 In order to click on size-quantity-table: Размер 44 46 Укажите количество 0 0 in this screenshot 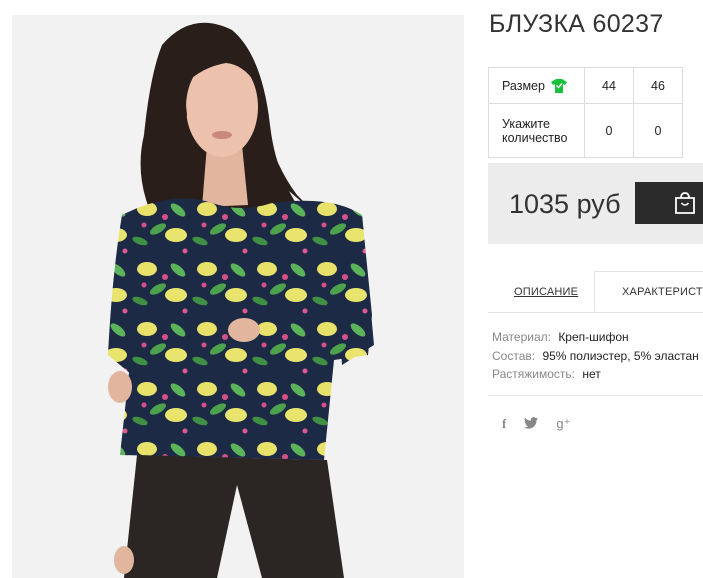, I will do `click(585, 112)`.